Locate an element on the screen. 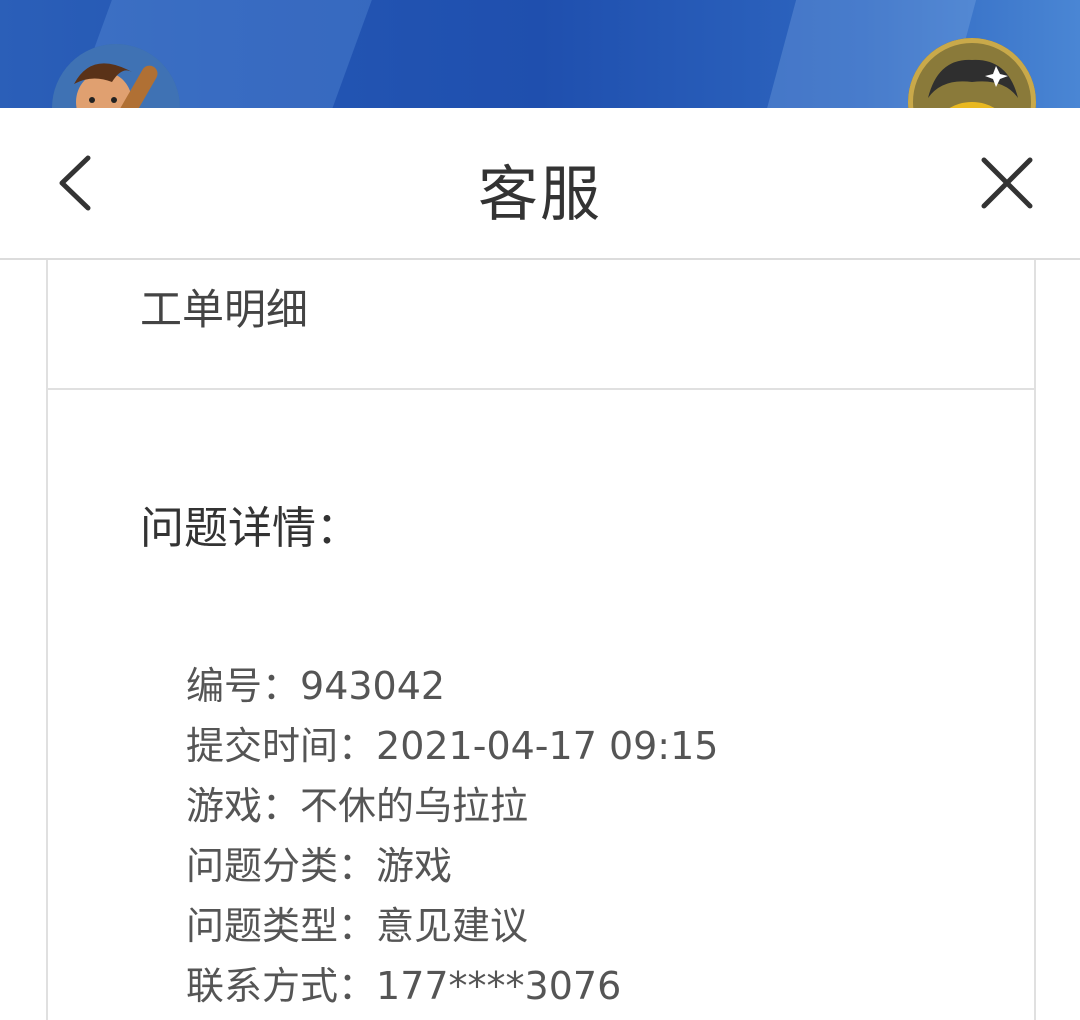 This screenshot has height=1020, width=1080. detail-item: 问题分类游戏 is located at coordinates (452, 866).